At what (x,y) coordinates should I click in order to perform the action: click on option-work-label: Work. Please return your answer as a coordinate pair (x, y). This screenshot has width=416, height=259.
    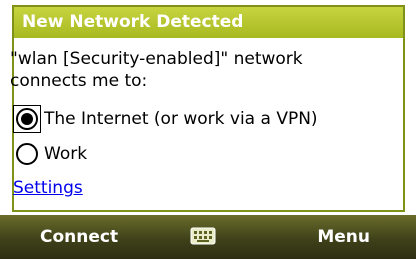
    Looking at the image, I should click on (66, 154).